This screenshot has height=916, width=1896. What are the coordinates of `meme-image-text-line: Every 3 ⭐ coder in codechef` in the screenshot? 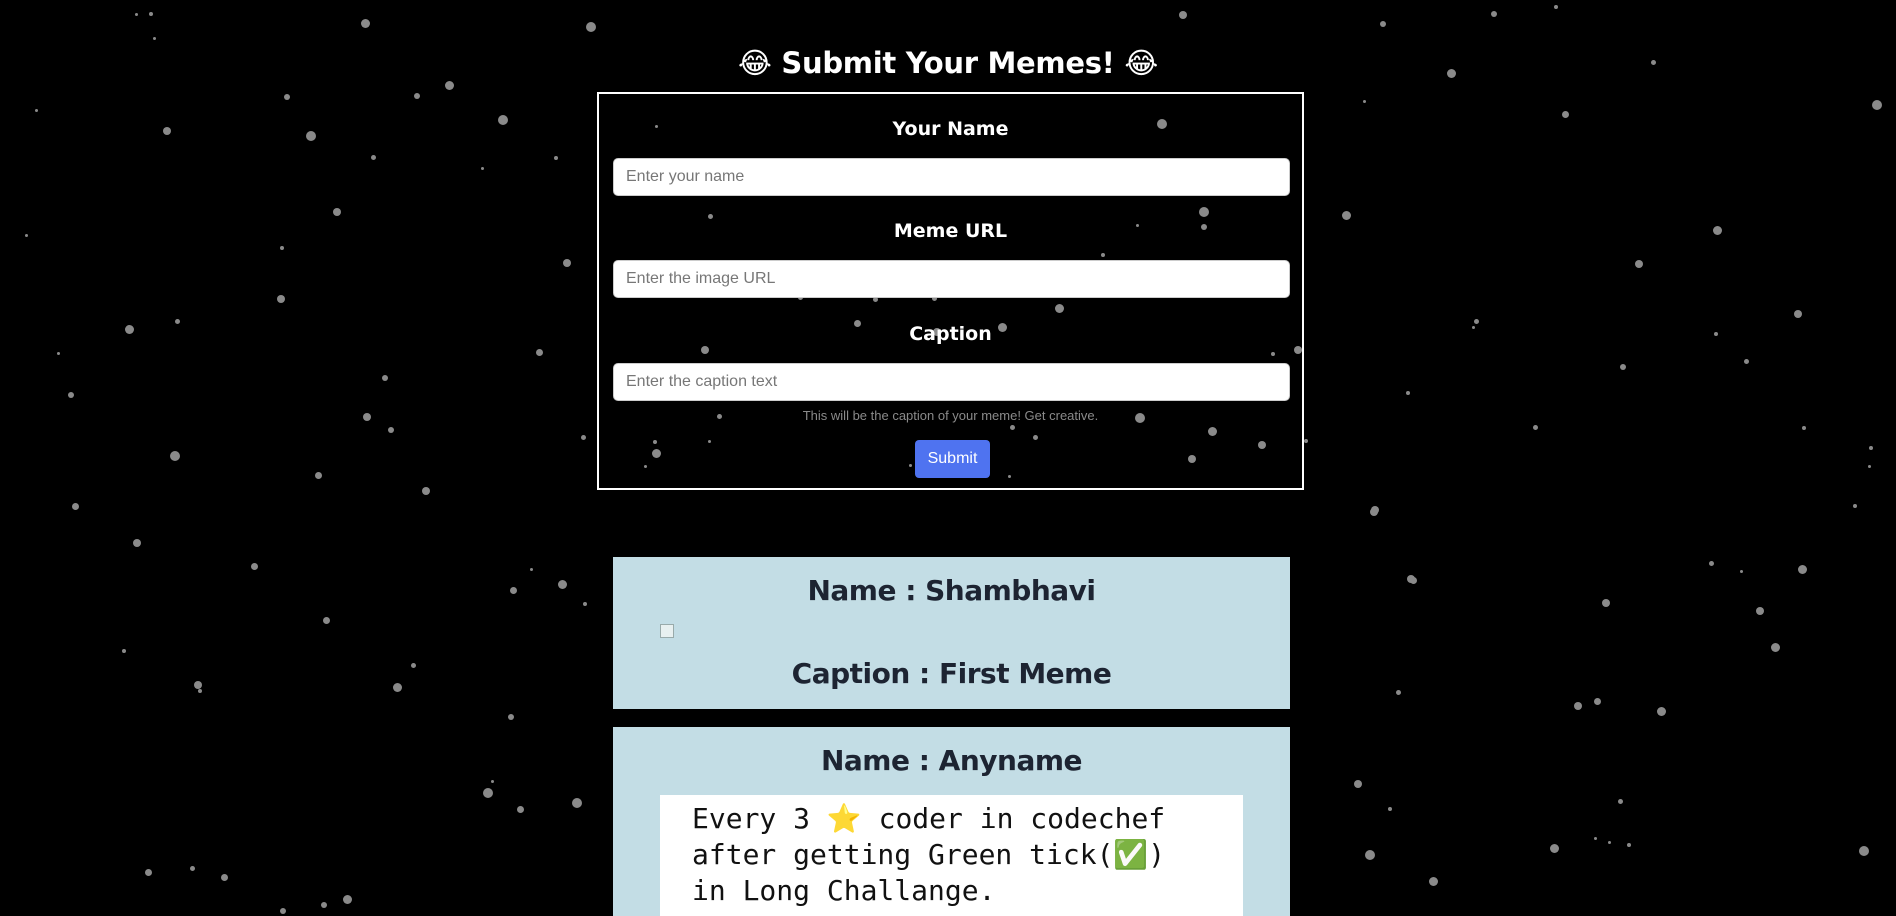 It's located at (929, 818).